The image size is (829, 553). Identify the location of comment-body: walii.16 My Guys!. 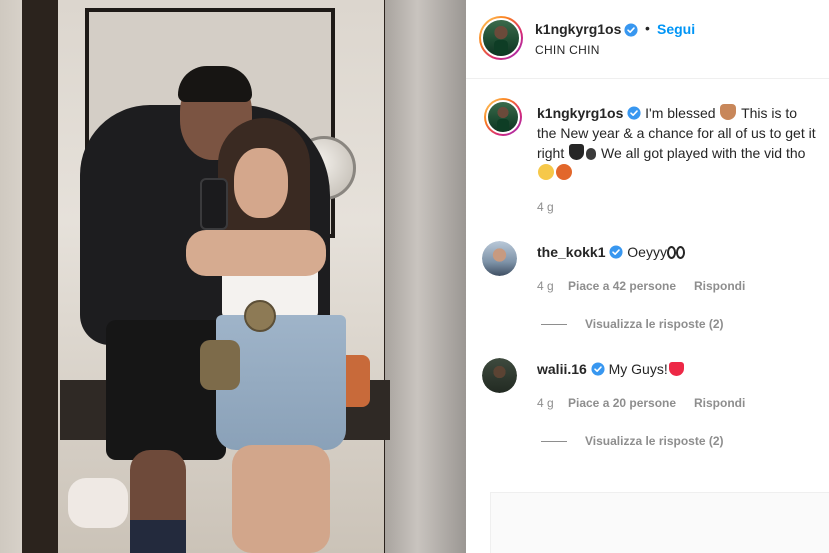
(611, 369).